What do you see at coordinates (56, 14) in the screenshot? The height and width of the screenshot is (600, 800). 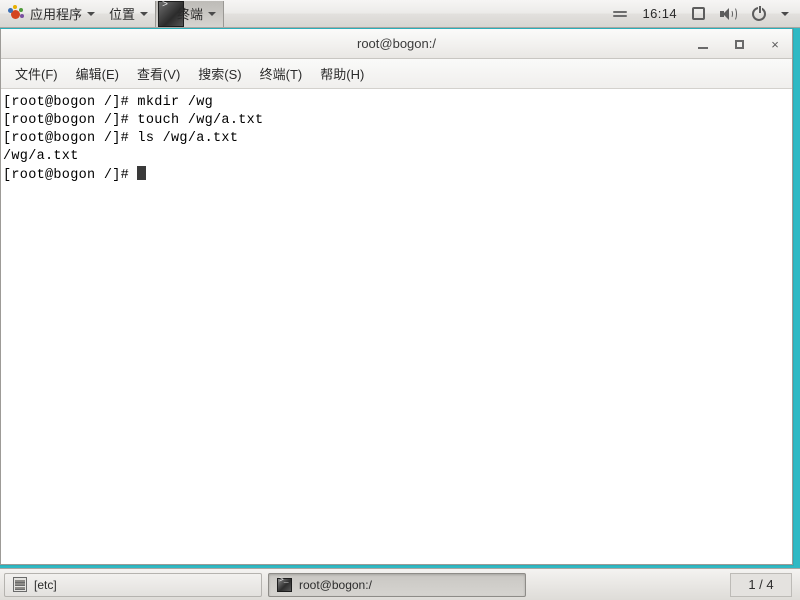 I see `panel-menu-applications-label: 应用程序` at bounding box center [56, 14].